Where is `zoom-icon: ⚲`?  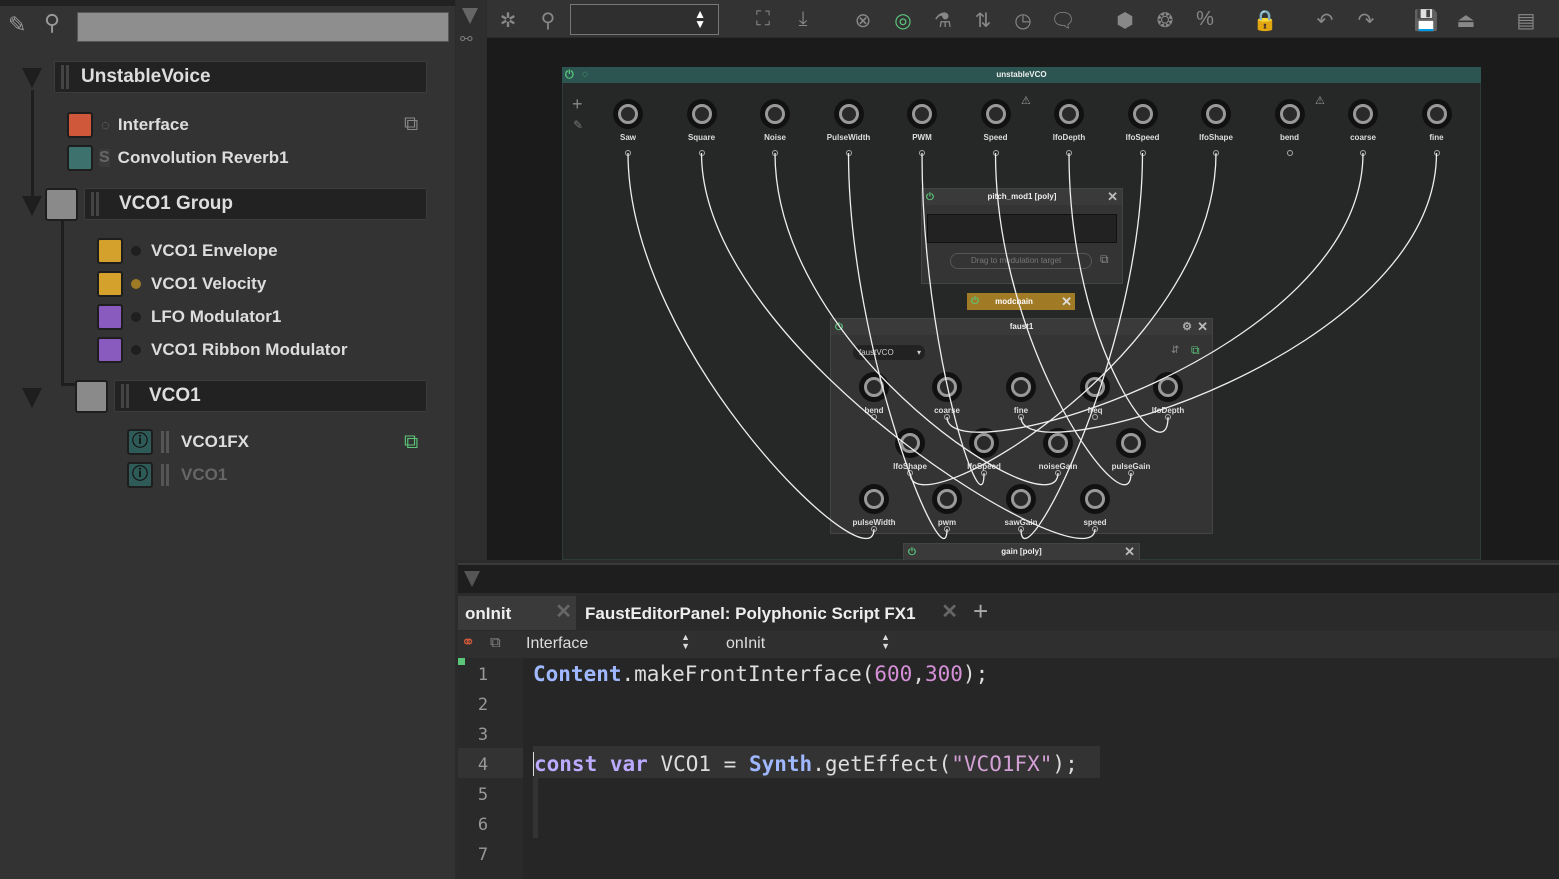 zoom-icon: ⚲ is located at coordinates (548, 20).